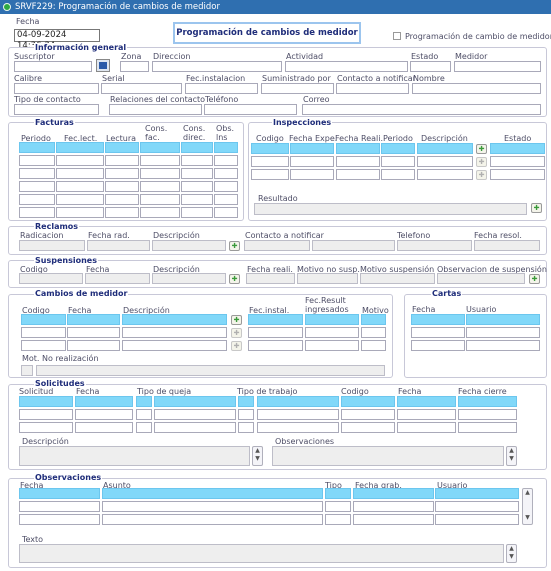  I want to click on programacion-checkbox, so click(397, 36).